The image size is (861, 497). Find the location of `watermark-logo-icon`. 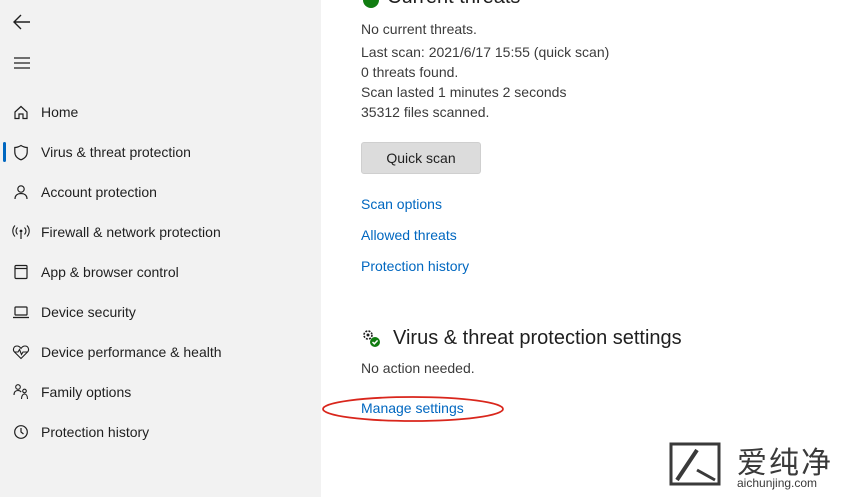

watermark-logo-icon is located at coordinates (695, 464).